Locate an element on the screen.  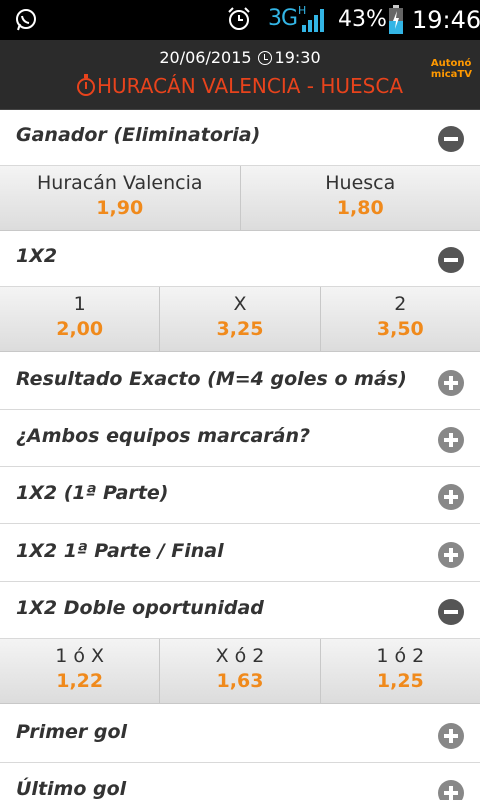
market-title: ¿Ambos equipos marcarán? is located at coordinates (163, 436).